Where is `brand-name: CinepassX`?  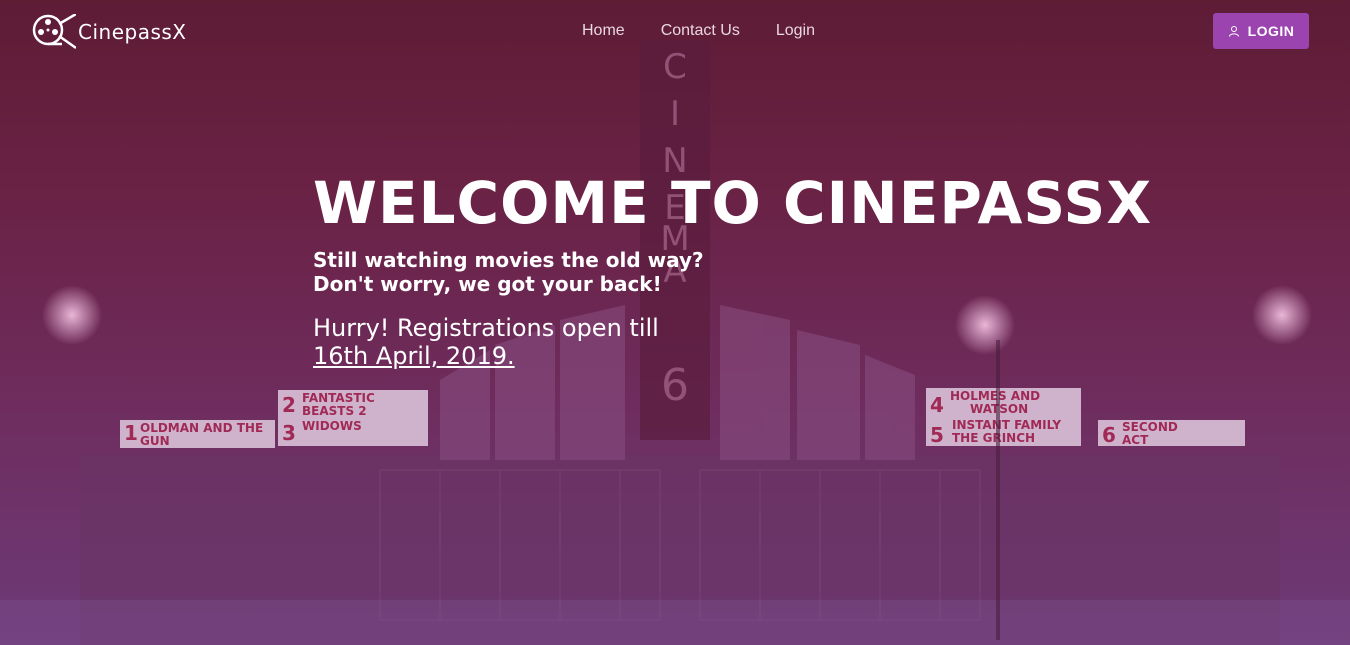
brand-name: CinepassX is located at coordinates (132, 32).